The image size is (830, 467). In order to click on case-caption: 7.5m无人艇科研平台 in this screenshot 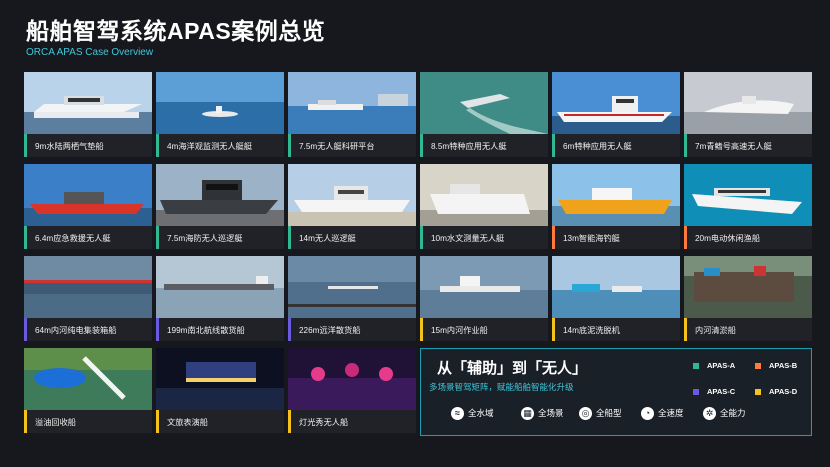, I will do `click(352, 145)`.